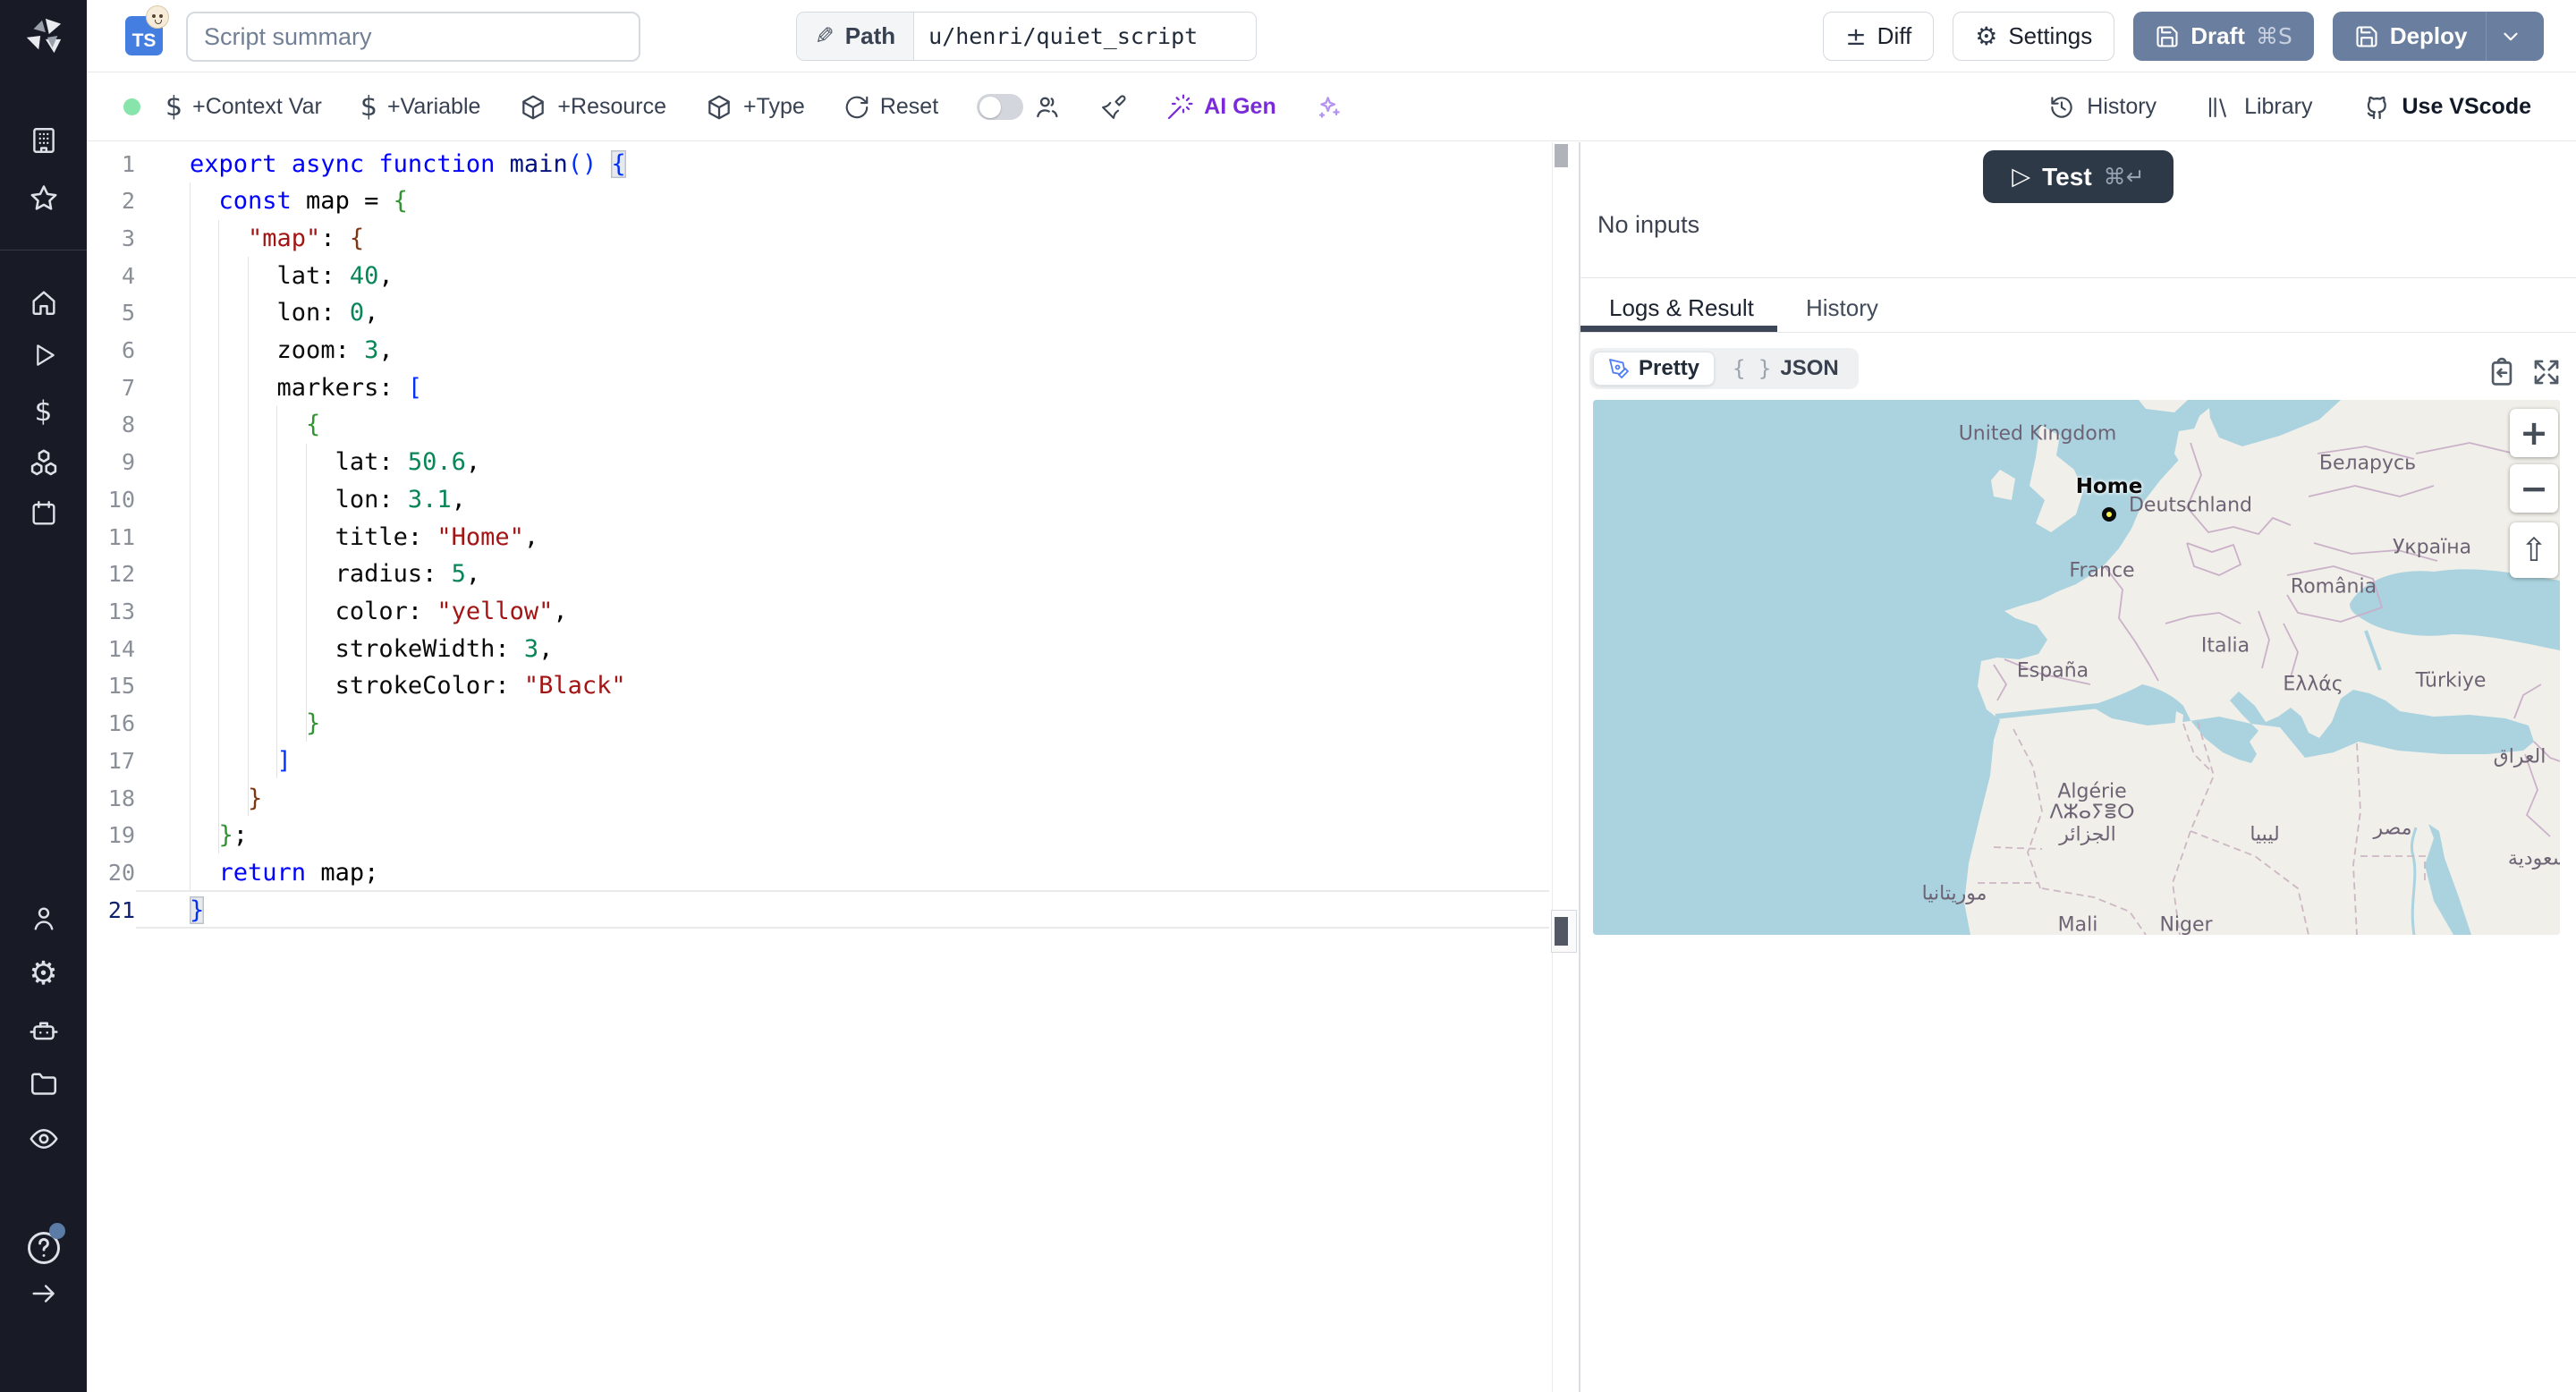 The height and width of the screenshot is (1392, 2576). I want to click on history-clock-icon, so click(2061, 107).